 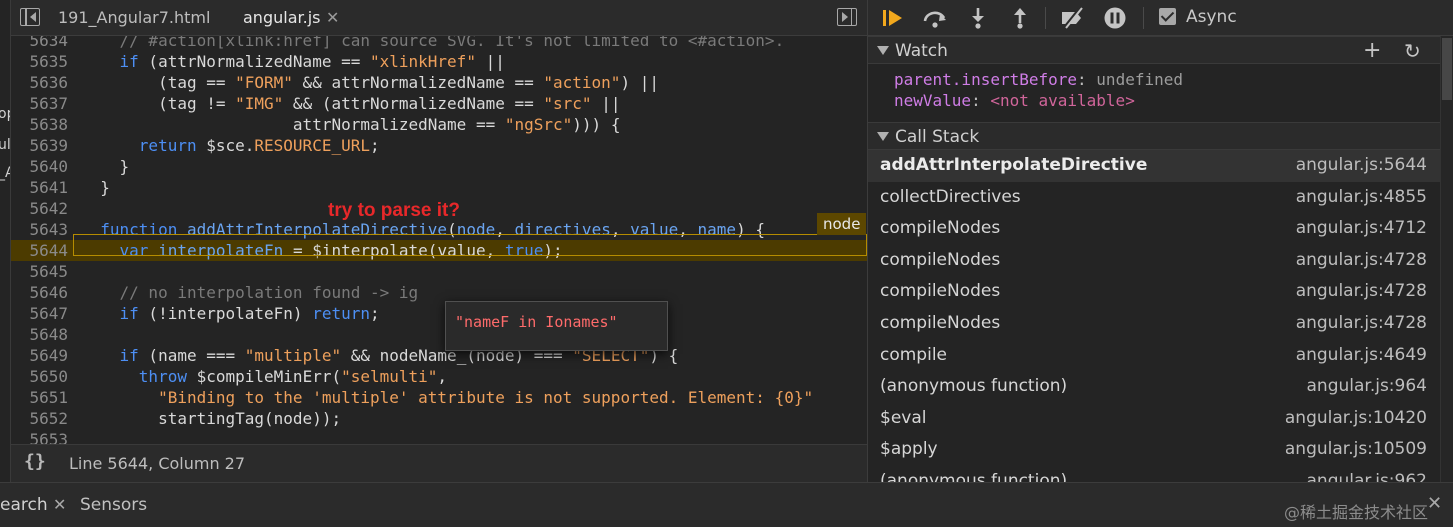 I want to click on deactivate-breakpoints-icon, so click(x=1072, y=18).